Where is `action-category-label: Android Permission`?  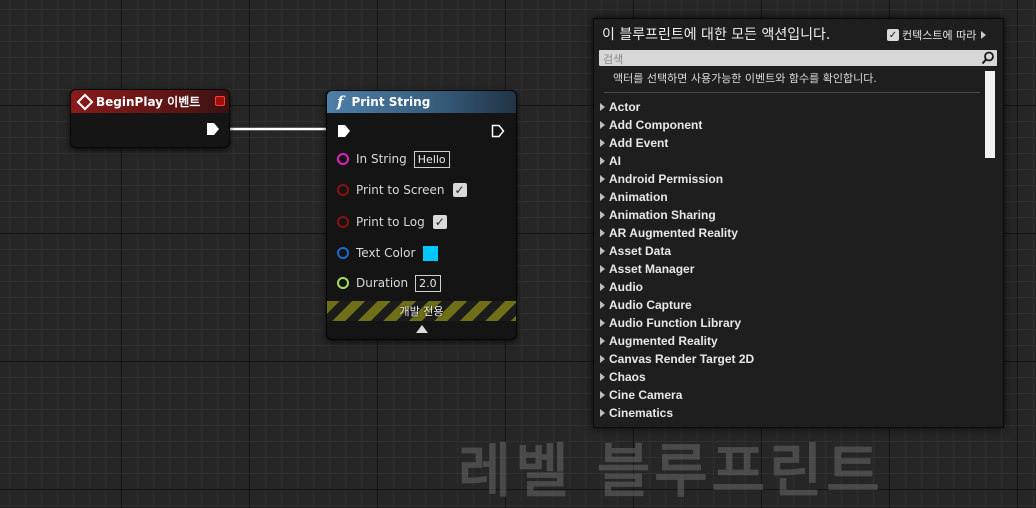
action-category-label: Android Permission is located at coordinates (666, 179).